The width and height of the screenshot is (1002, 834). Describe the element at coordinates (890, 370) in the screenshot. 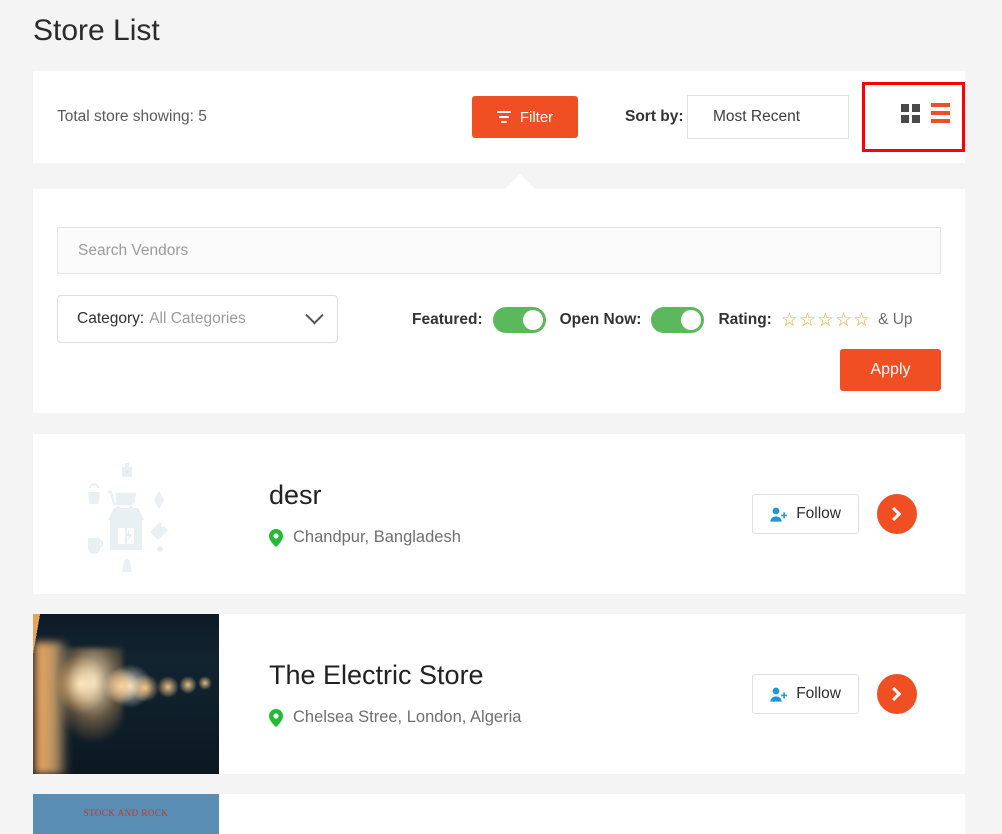

I see `apply-button: Apply` at that location.